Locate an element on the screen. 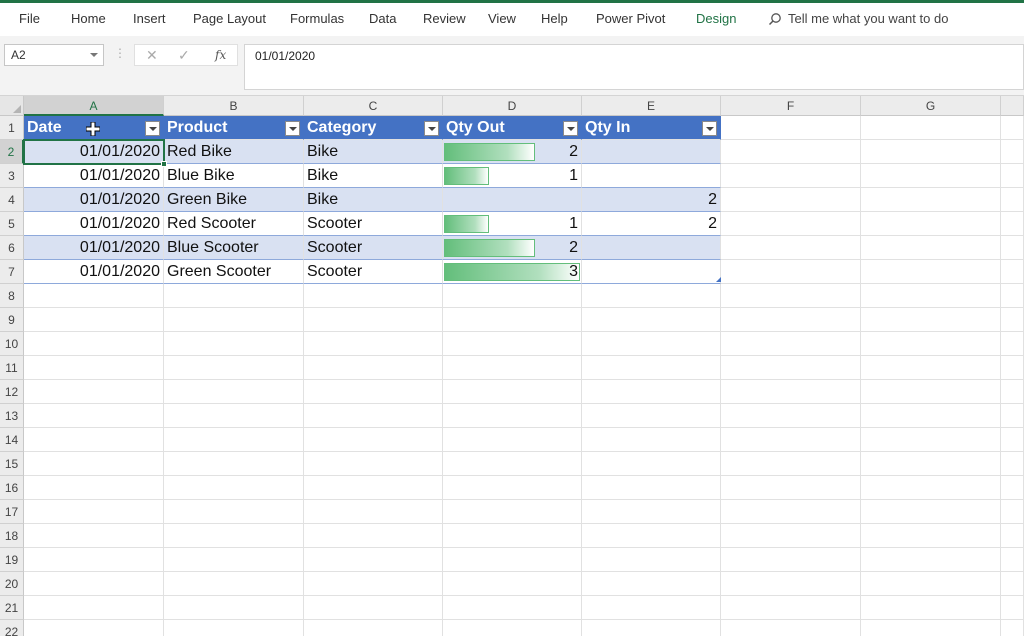 The height and width of the screenshot is (636, 1024). cell-e10 is located at coordinates (651, 344).